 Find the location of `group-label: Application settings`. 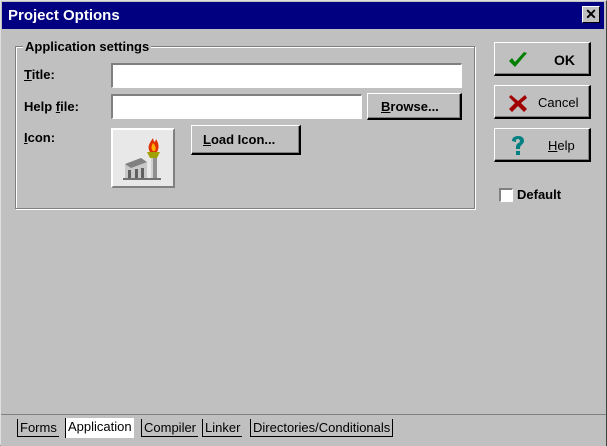

group-label: Application settings is located at coordinates (87, 46).